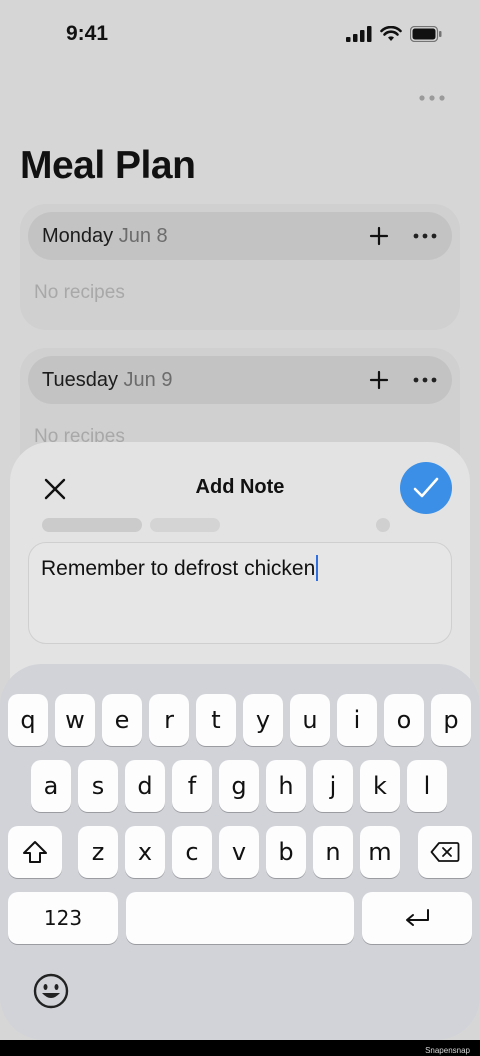  I want to click on key-e: e, so click(122, 720).